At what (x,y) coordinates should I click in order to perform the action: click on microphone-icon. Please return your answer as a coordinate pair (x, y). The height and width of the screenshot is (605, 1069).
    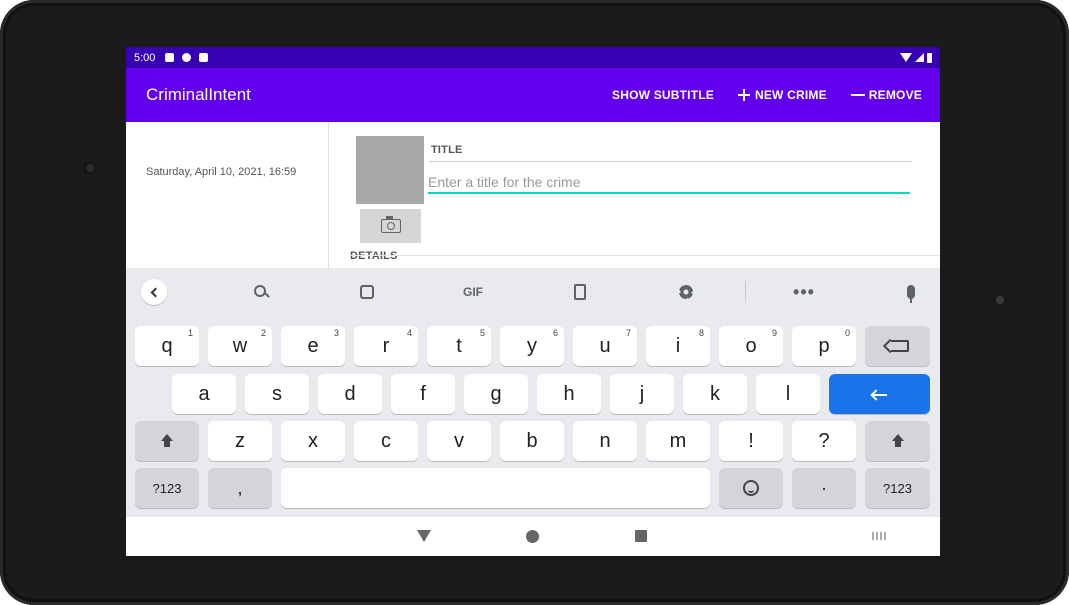
    Looking at the image, I should click on (911, 294).